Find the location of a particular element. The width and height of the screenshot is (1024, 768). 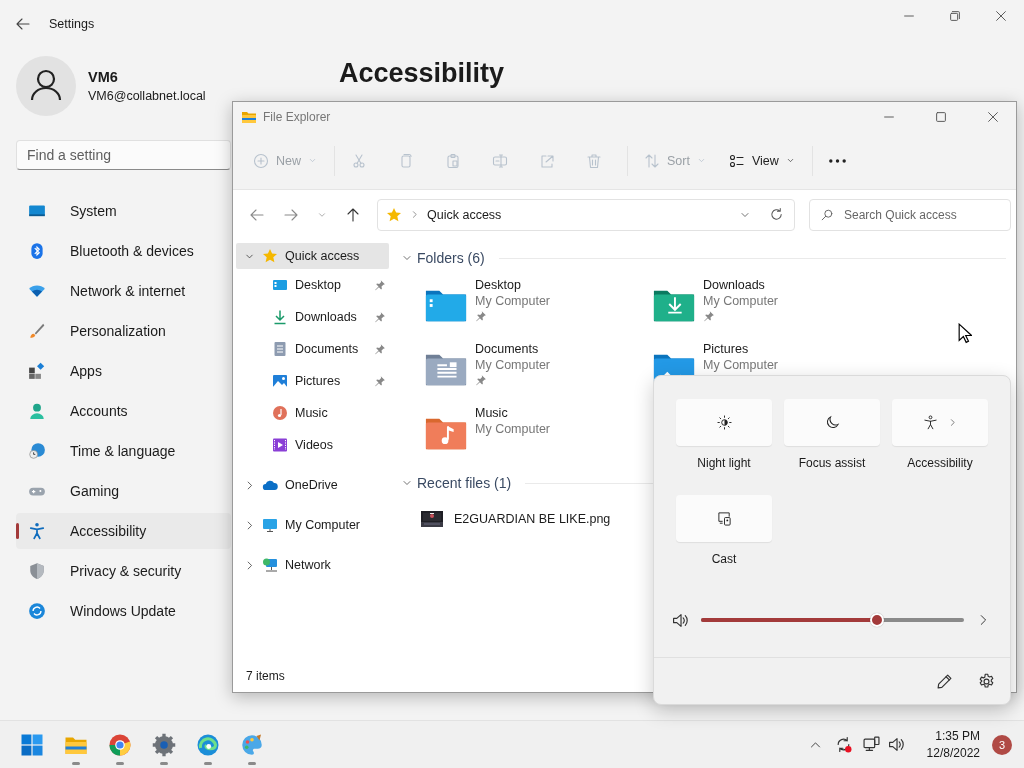

nav-item: Accounts is located at coordinates (123, 411).